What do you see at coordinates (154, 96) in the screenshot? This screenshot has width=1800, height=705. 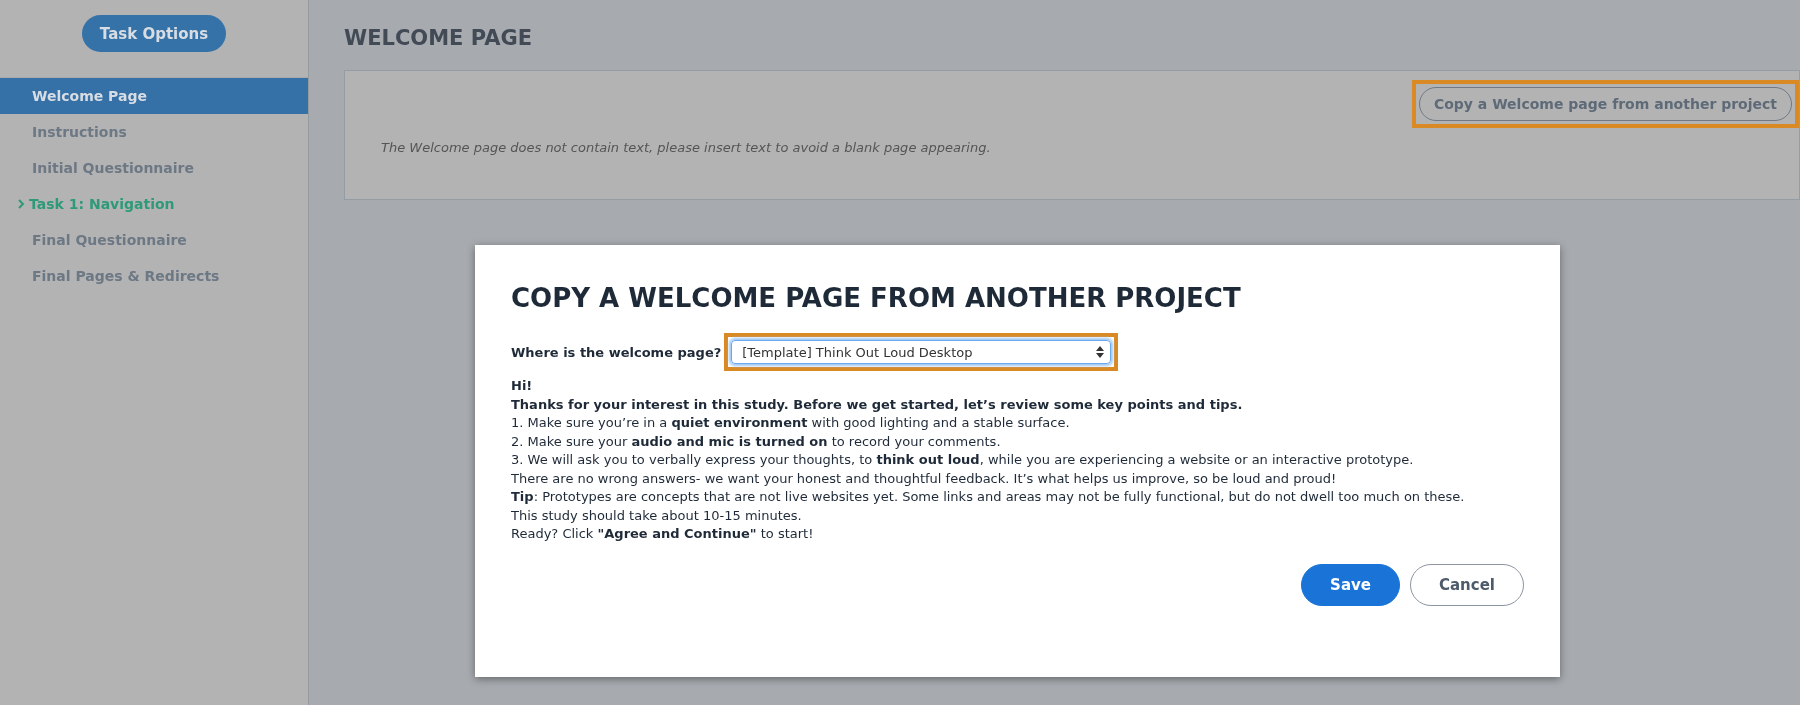 I see `sidebar-item: Welcome Page` at bounding box center [154, 96].